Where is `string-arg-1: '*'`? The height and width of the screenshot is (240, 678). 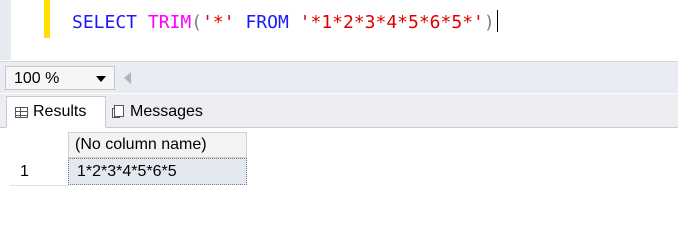 string-arg-1: '*' is located at coordinates (218, 22).